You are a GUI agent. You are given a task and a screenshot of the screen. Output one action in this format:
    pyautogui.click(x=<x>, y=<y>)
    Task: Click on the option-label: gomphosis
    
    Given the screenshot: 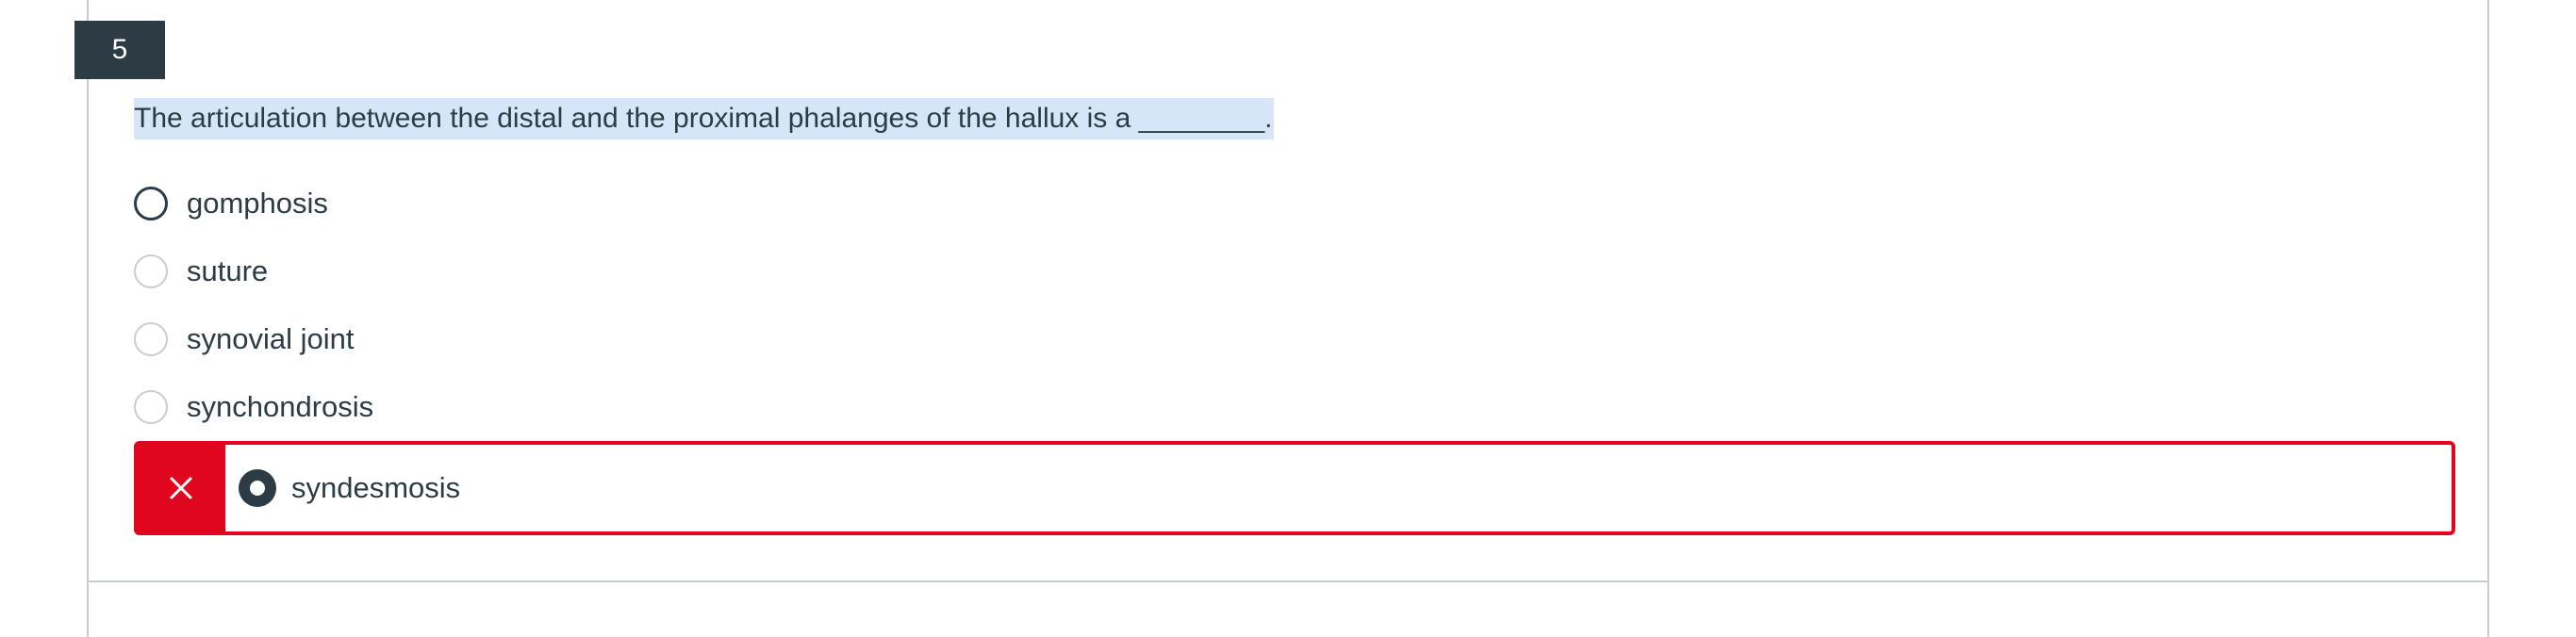 What is the action you would take?
    pyautogui.click(x=257, y=203)
    